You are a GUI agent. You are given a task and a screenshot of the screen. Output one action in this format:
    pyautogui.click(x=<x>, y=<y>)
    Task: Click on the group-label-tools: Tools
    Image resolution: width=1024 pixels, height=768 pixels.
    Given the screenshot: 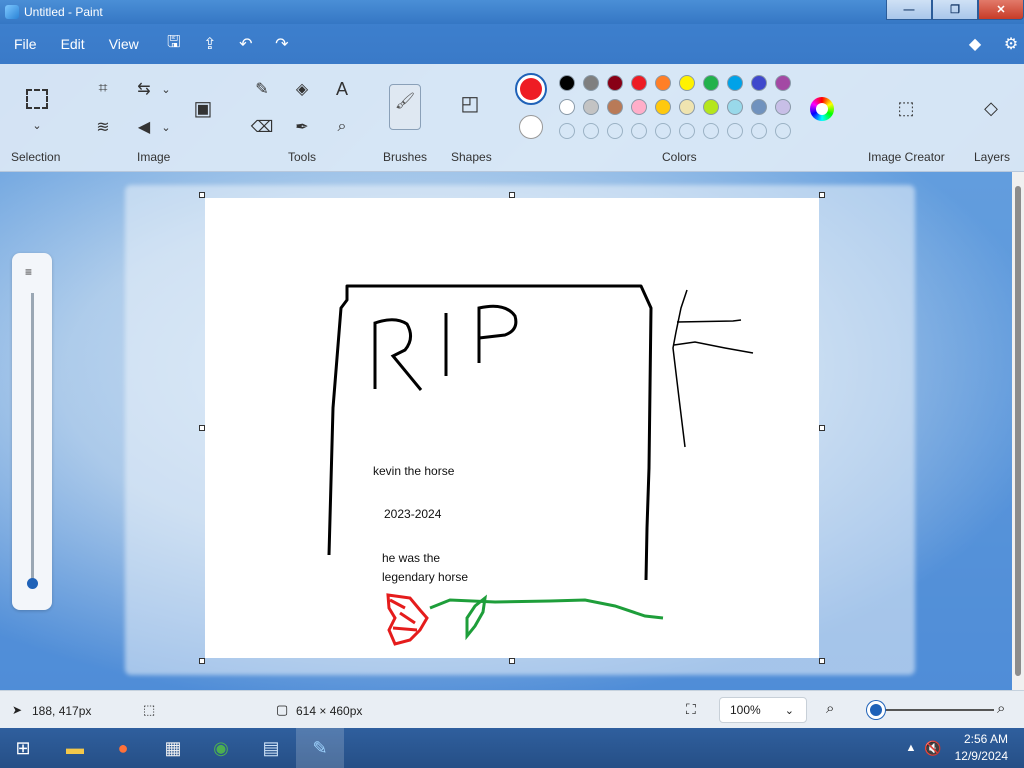 What is the action you would take?
    pyautogui.click(x=302, y=157)
    